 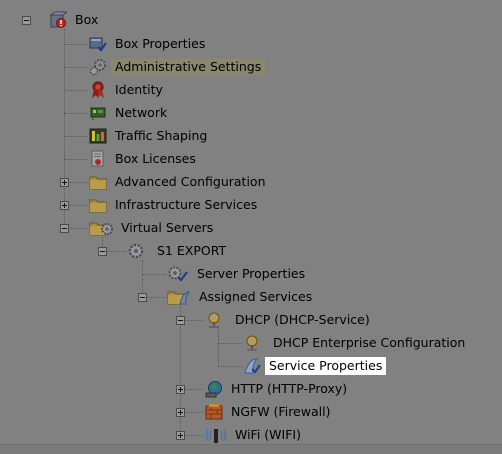 I want to click on tree-node-label: Box, so click(x=87, y=19).